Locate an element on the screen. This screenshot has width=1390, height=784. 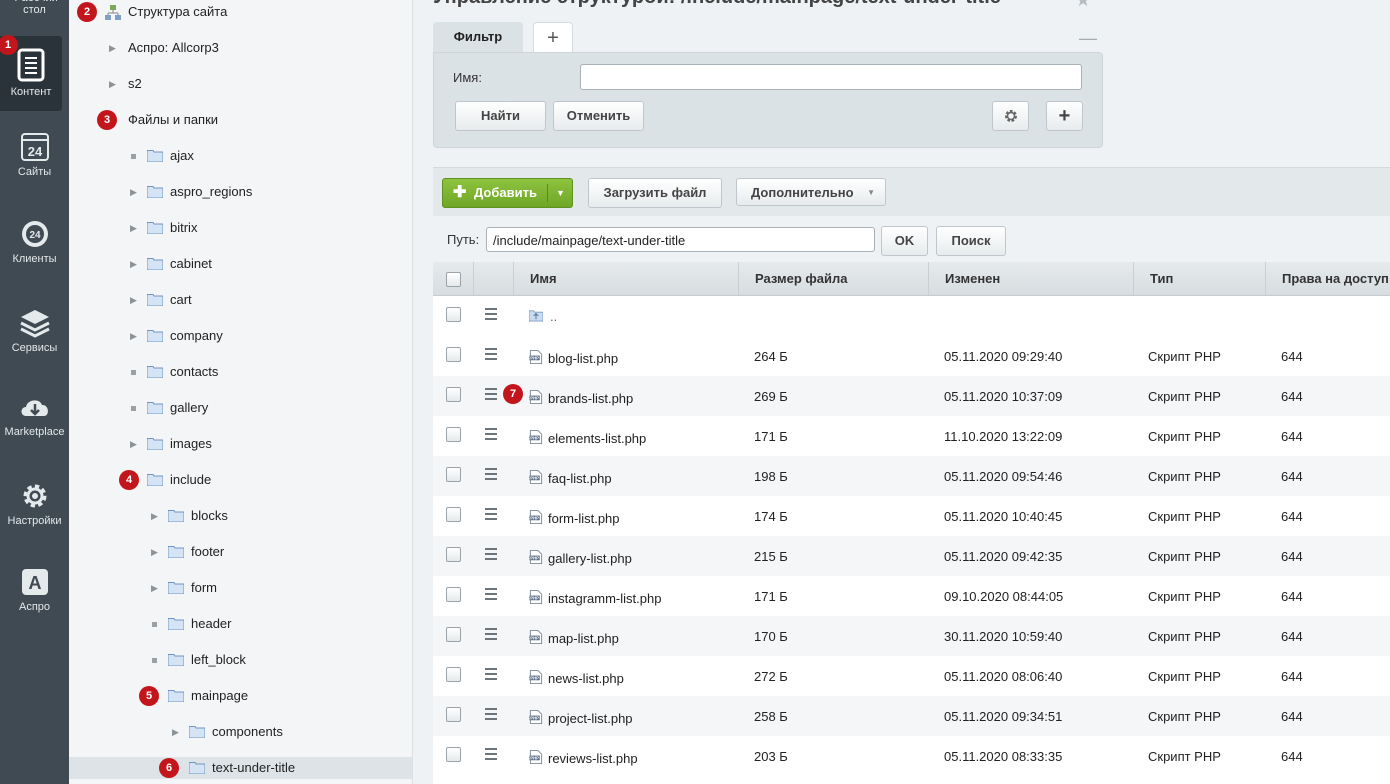
tree-item: ▶ cart is located at coordinates (240, 300).